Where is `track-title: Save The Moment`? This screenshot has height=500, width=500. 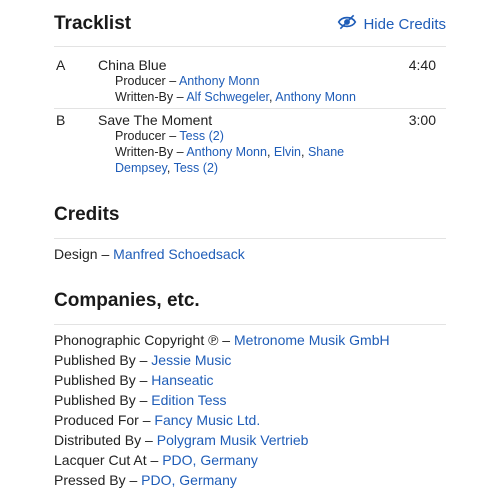
track-title: Save The Moment is located at coordinates (155, 120).